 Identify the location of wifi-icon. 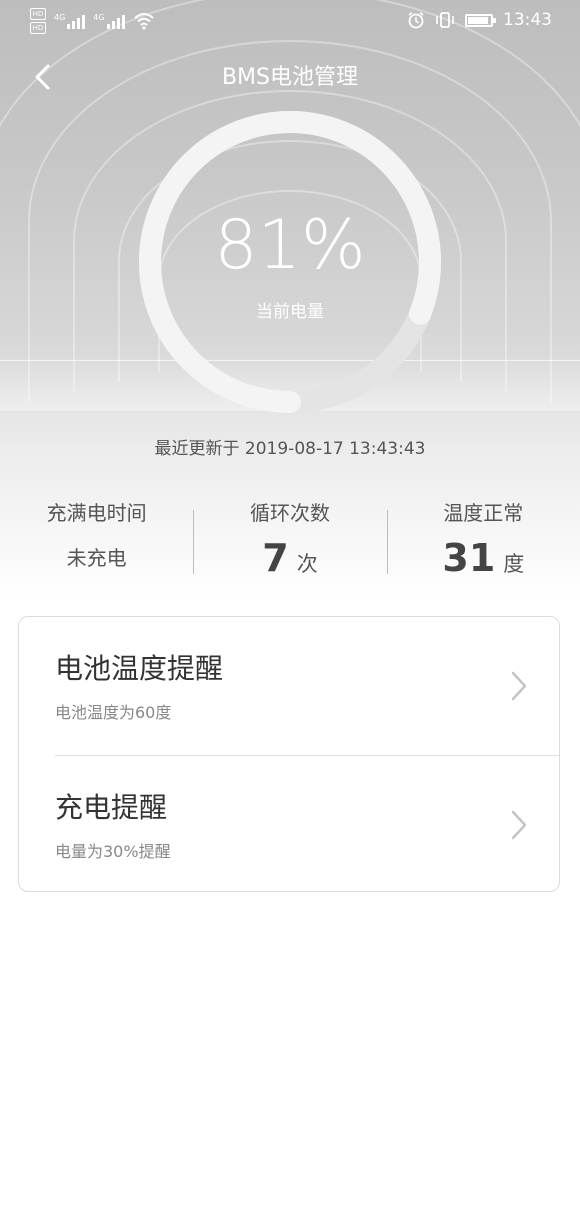
(143, 21).